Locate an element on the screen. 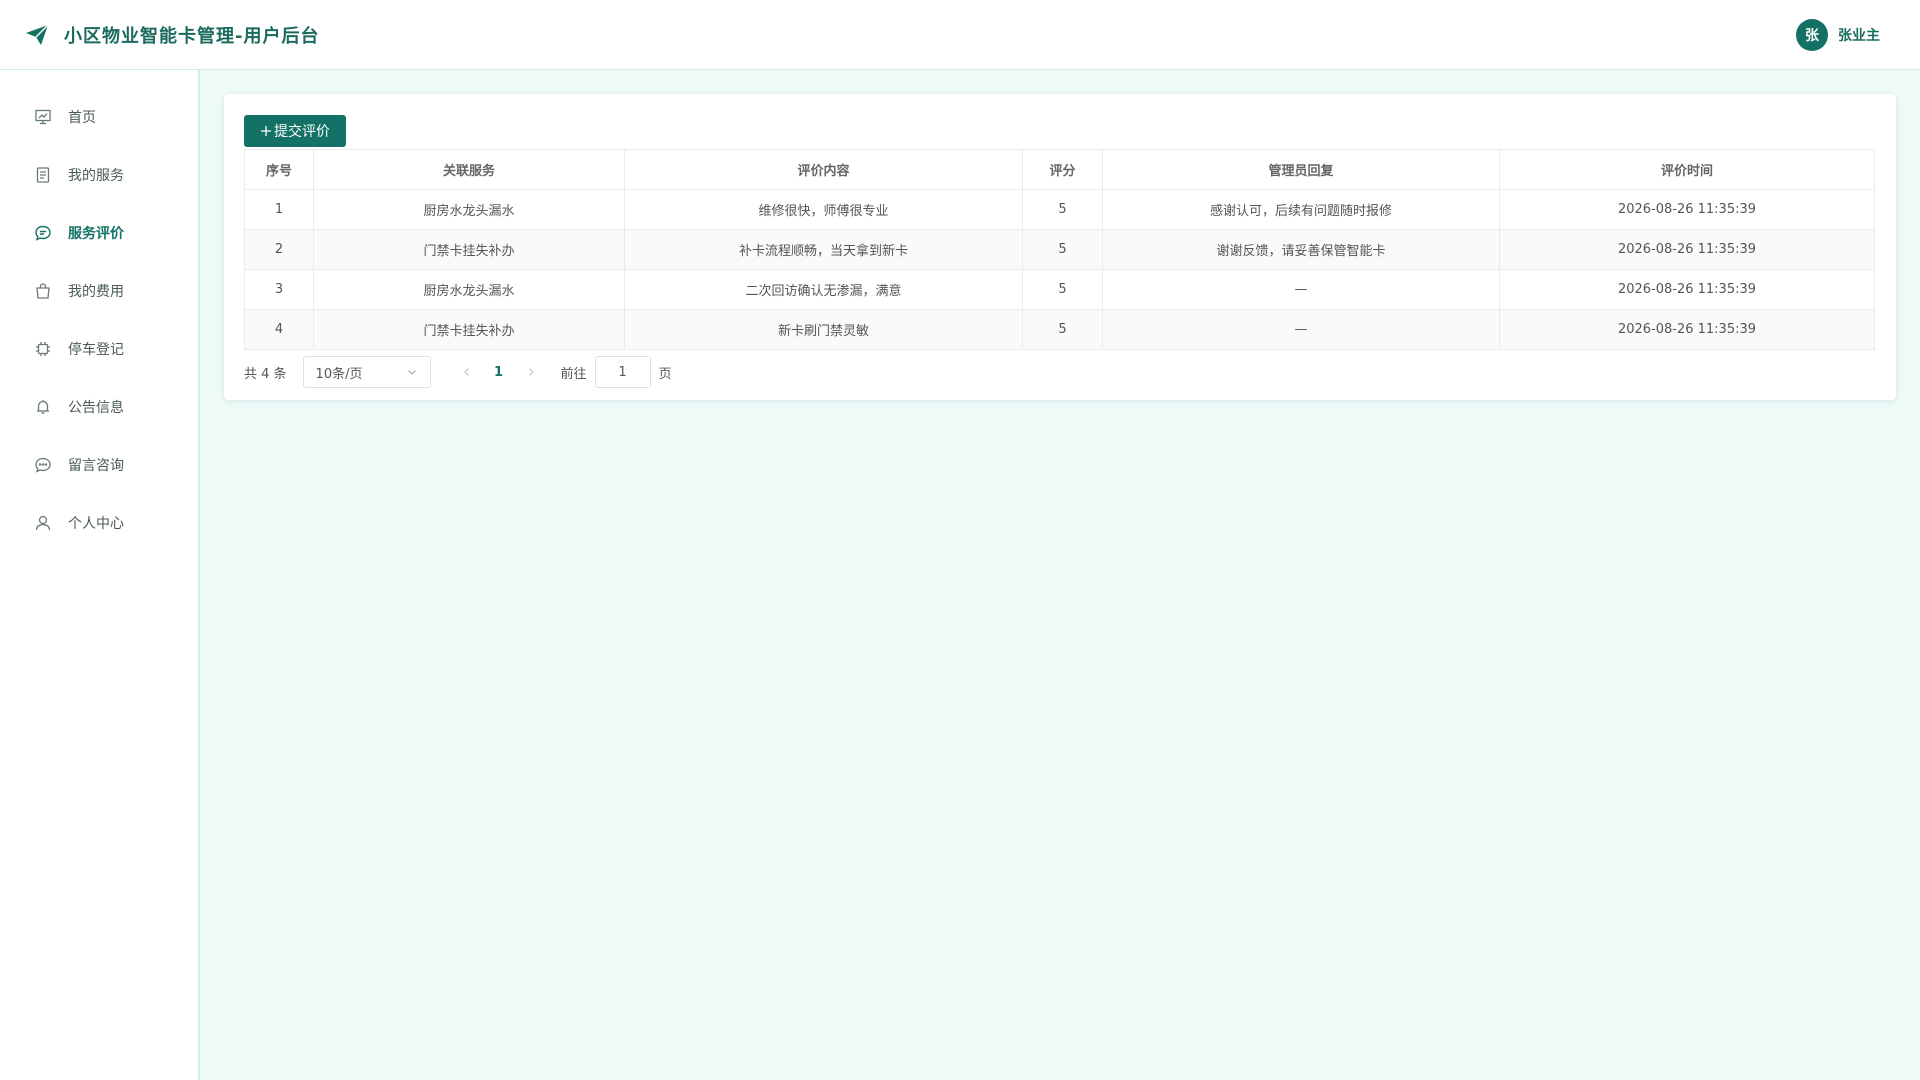  message-dots-icon is located at coordinates (43, 465).